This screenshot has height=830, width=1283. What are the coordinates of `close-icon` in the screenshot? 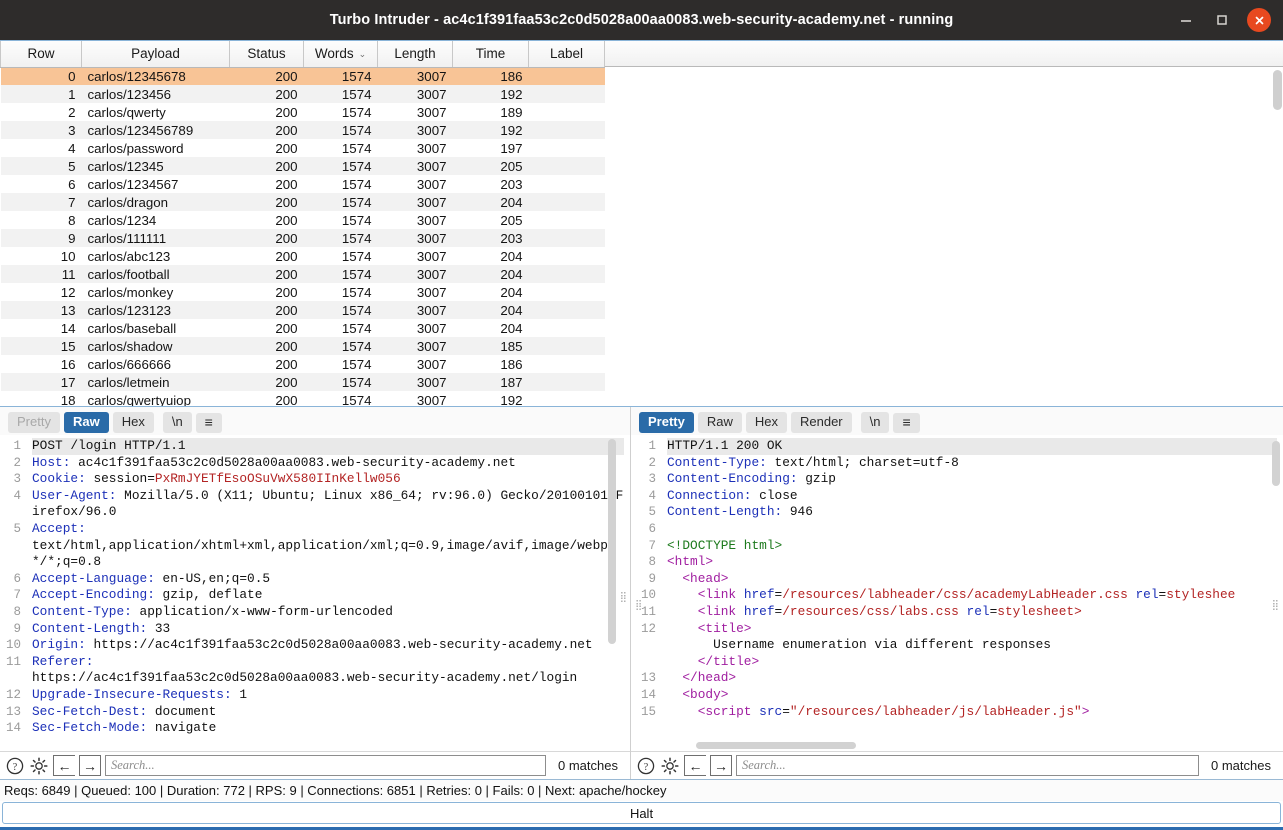 It's located at (1259, 20).